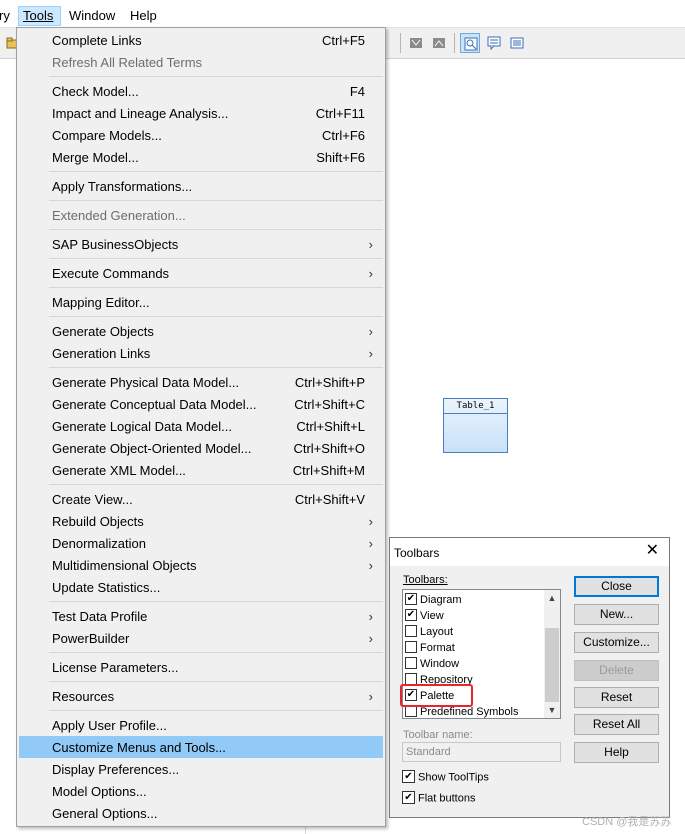 The width and height of the screenshot is (685, 834). I want to click on list-view-icon, so click(517, 43).